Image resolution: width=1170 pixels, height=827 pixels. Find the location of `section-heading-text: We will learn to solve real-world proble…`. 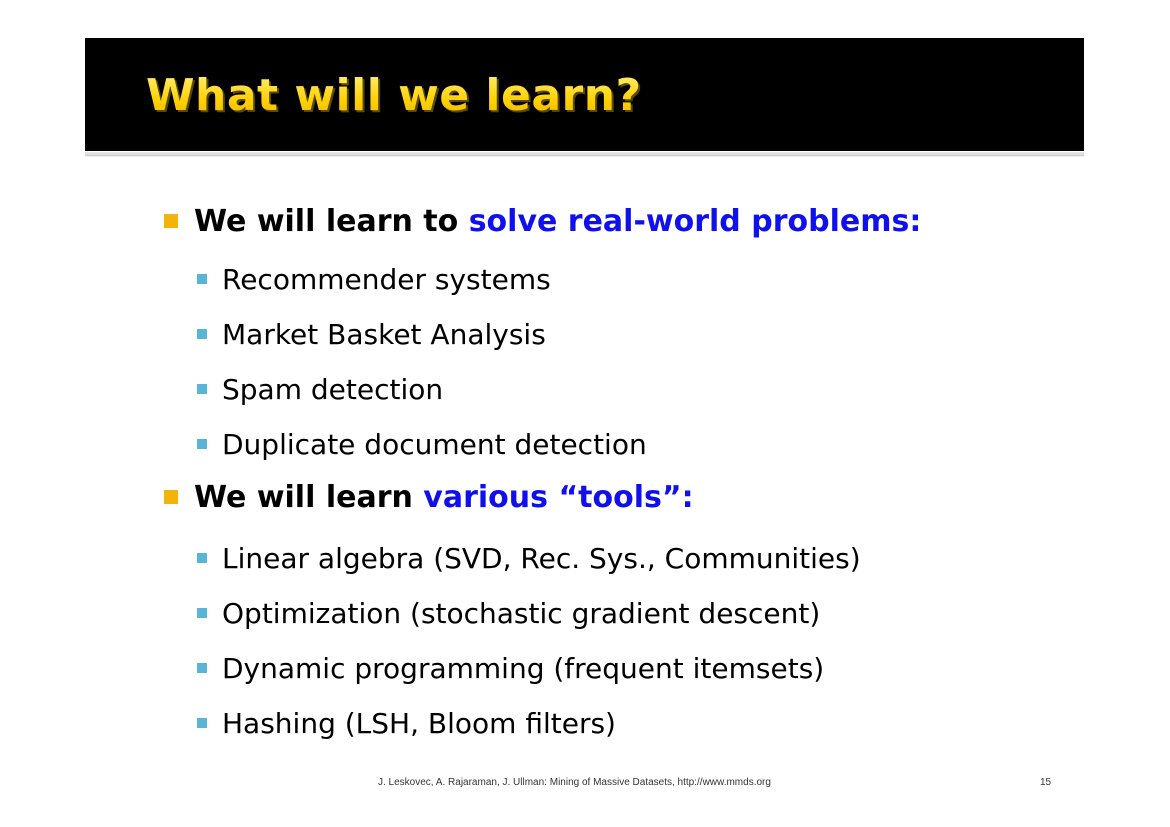

section-heading-text: We will learn to solve real-world proble… is located at coordinates (557, 221).